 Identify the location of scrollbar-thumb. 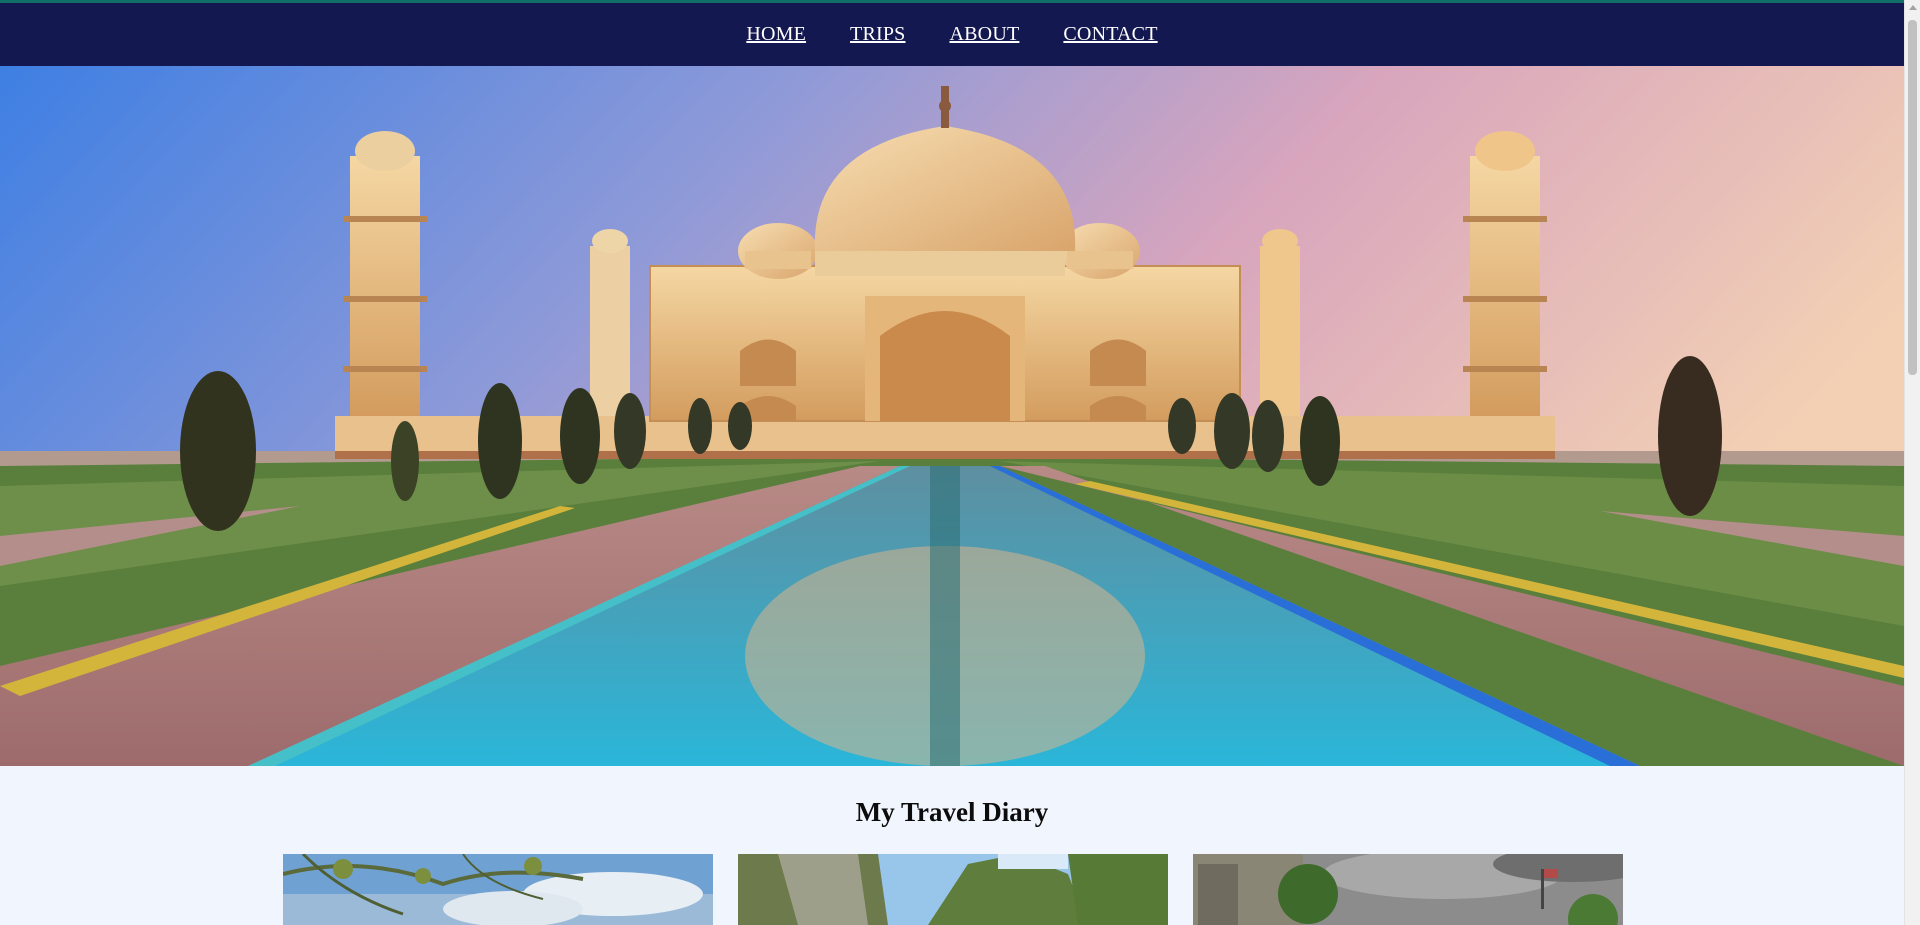
(1912, 197).